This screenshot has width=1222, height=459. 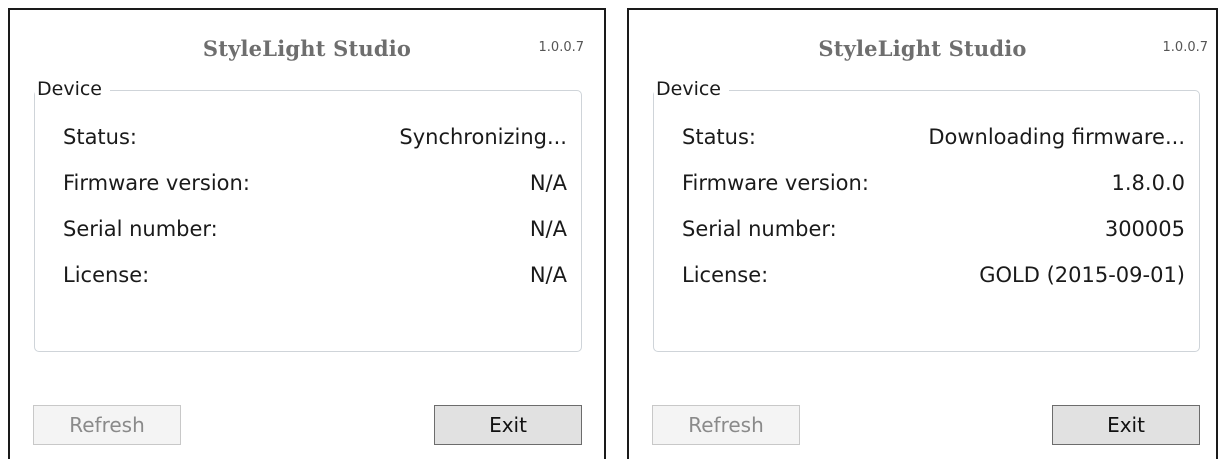 What do you see at coordinates (933, 232) in the screenshot?
I see `serial-number-row: Serial number: 300005` at bounding box center [933, 232].